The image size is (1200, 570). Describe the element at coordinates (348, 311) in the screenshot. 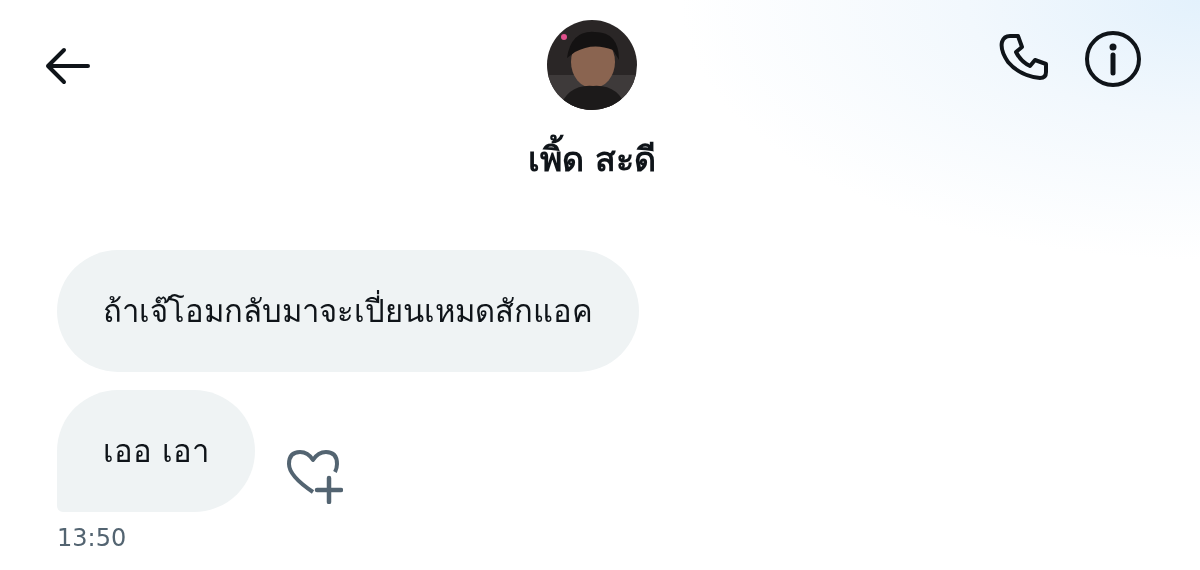

I see `message-bubble: ถ้าเจ๊โอมกลับมาจะเปี่ยนเหมดสักแอค` at that location.